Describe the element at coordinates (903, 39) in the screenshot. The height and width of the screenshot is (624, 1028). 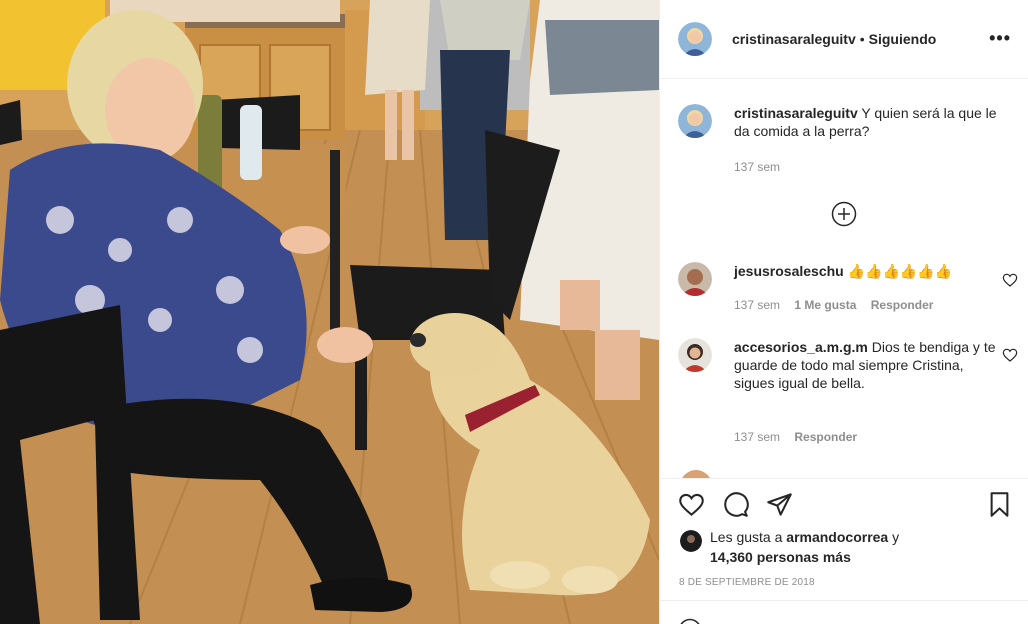
I see `following-button: Siguiendo` at that location.